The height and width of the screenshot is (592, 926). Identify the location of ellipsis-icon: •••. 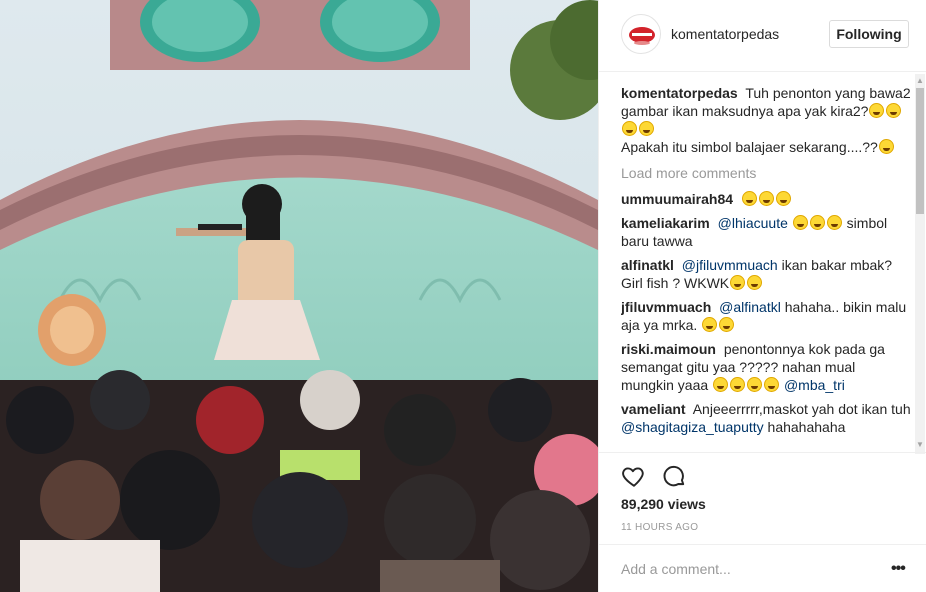
(900, 569).